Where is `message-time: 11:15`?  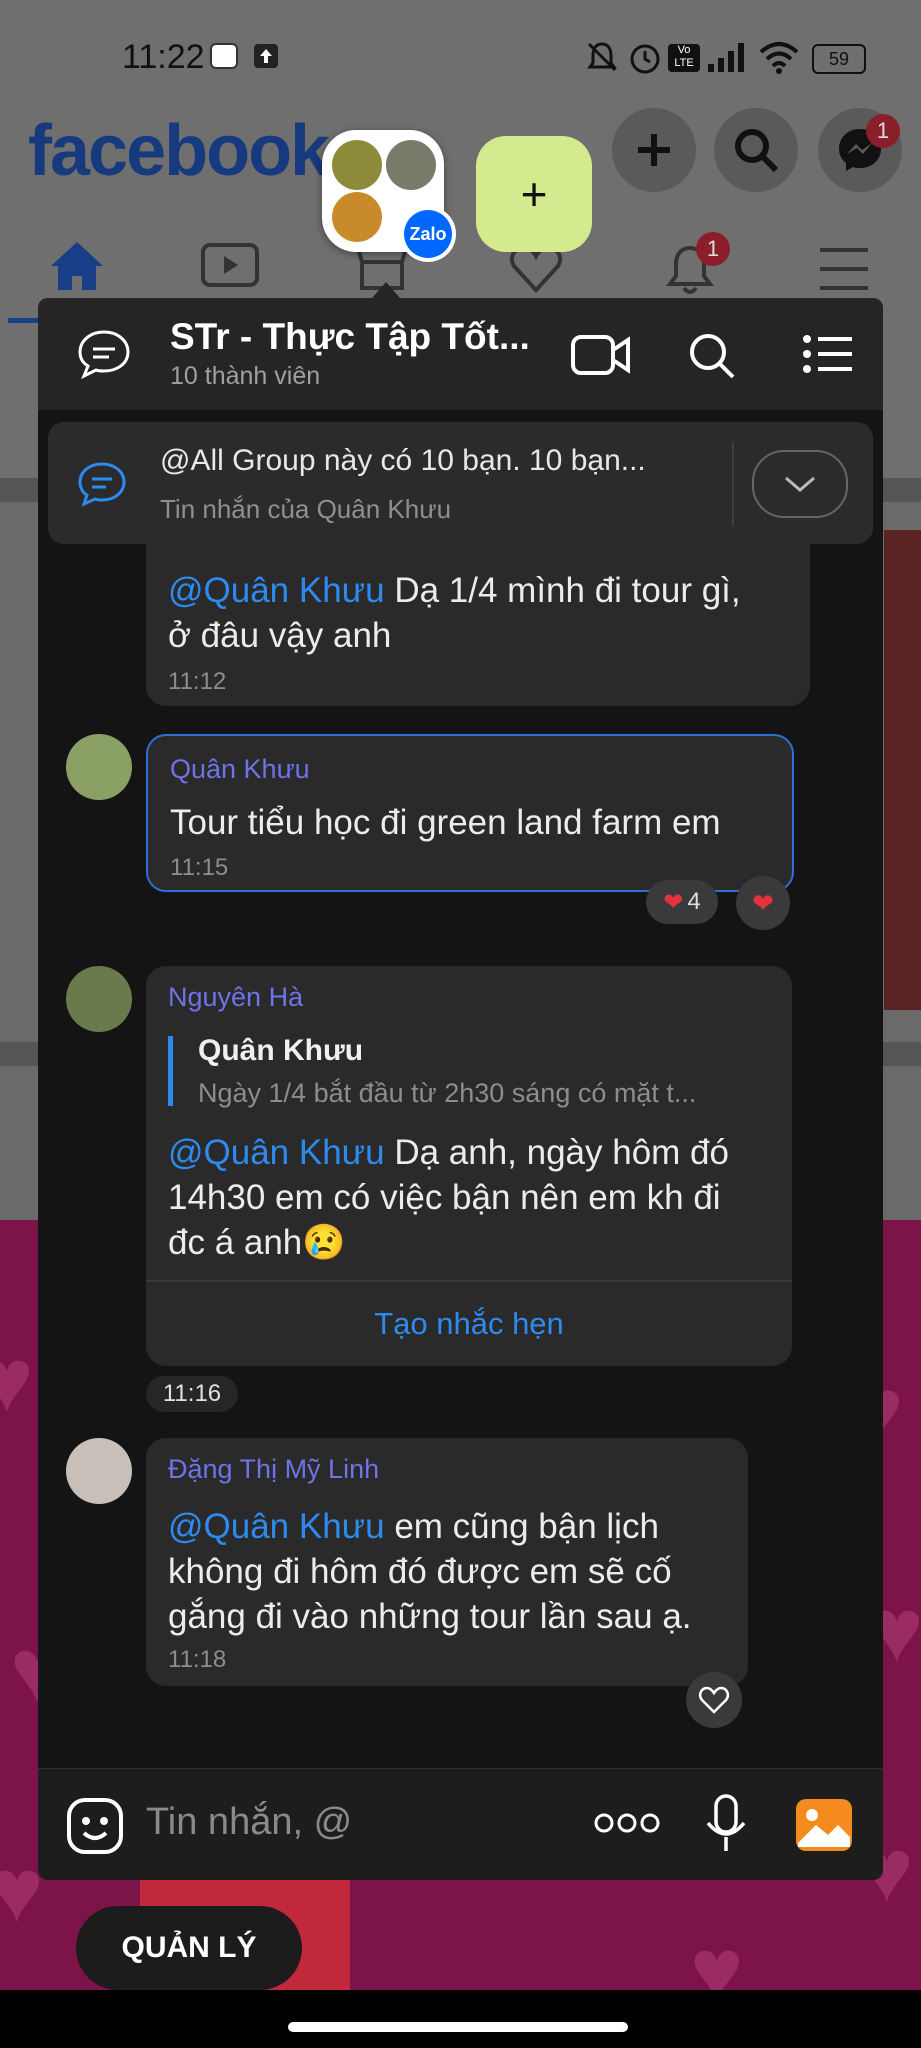 message-time: 11:15 is located at coordinates (199, 867).